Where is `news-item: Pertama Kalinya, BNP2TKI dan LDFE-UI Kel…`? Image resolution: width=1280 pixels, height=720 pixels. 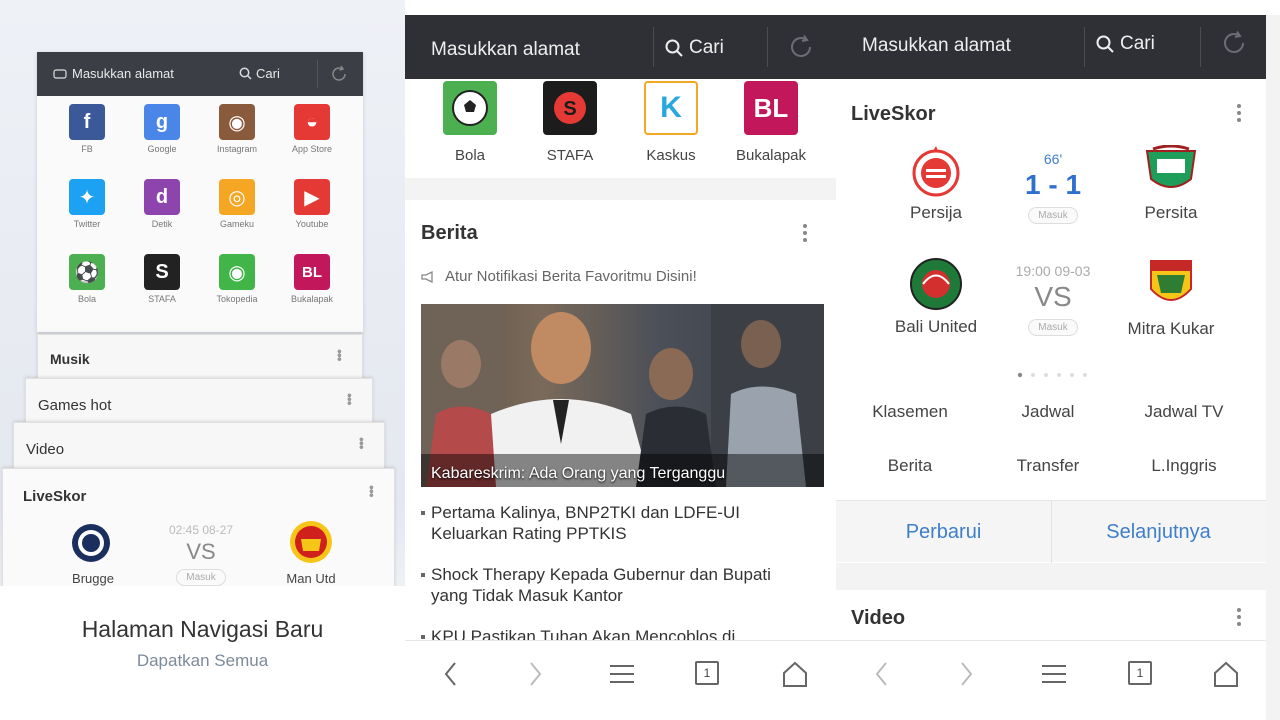
news-item: Pertama Kalinya, BNP2TKI dan LDFE-UI Kel… is located at coordinates (611, 523).